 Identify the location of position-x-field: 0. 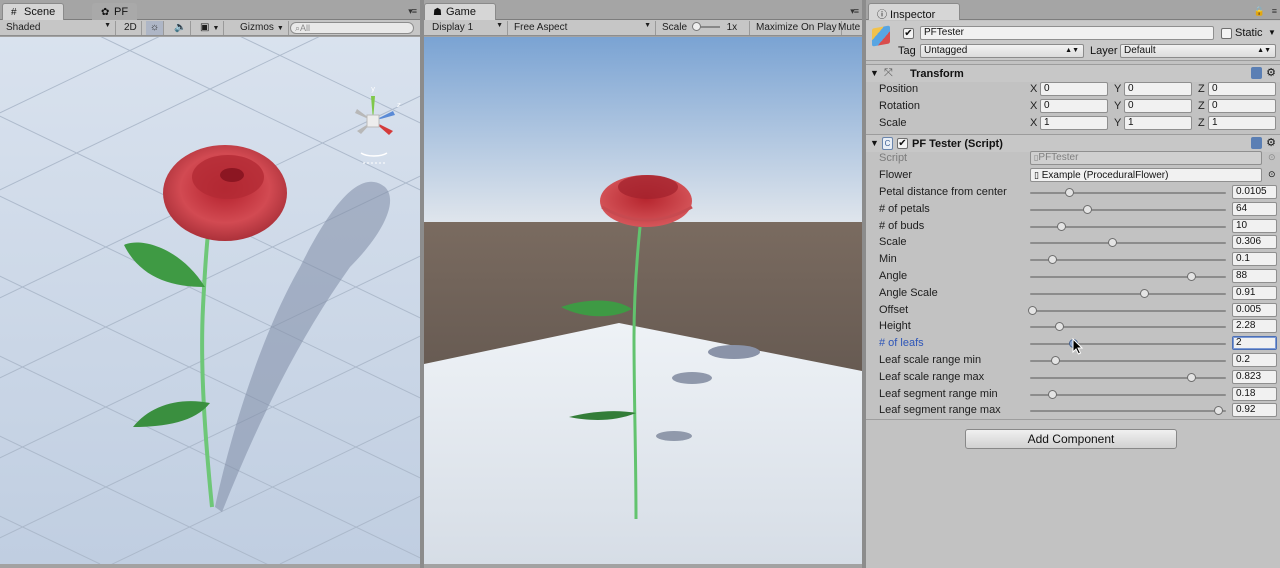
(1074, 89).